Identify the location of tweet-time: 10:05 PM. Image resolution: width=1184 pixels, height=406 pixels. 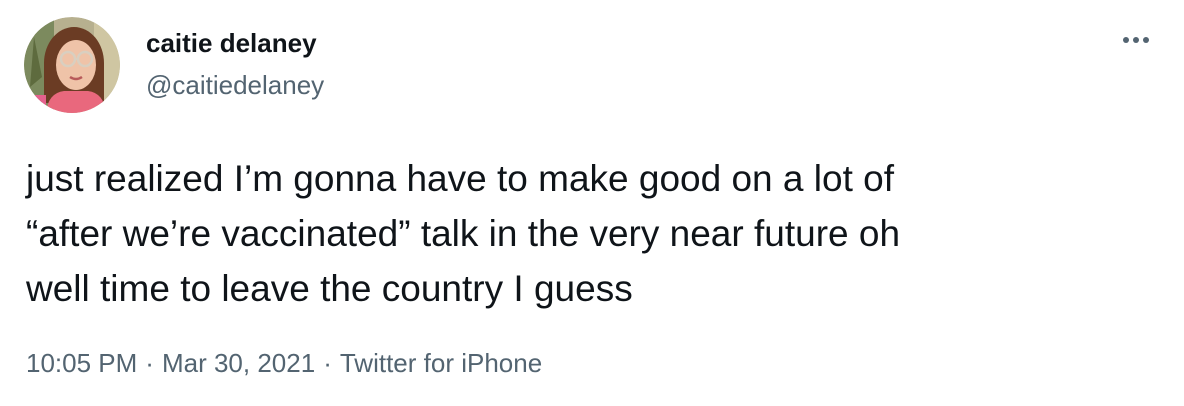
(81, 363).